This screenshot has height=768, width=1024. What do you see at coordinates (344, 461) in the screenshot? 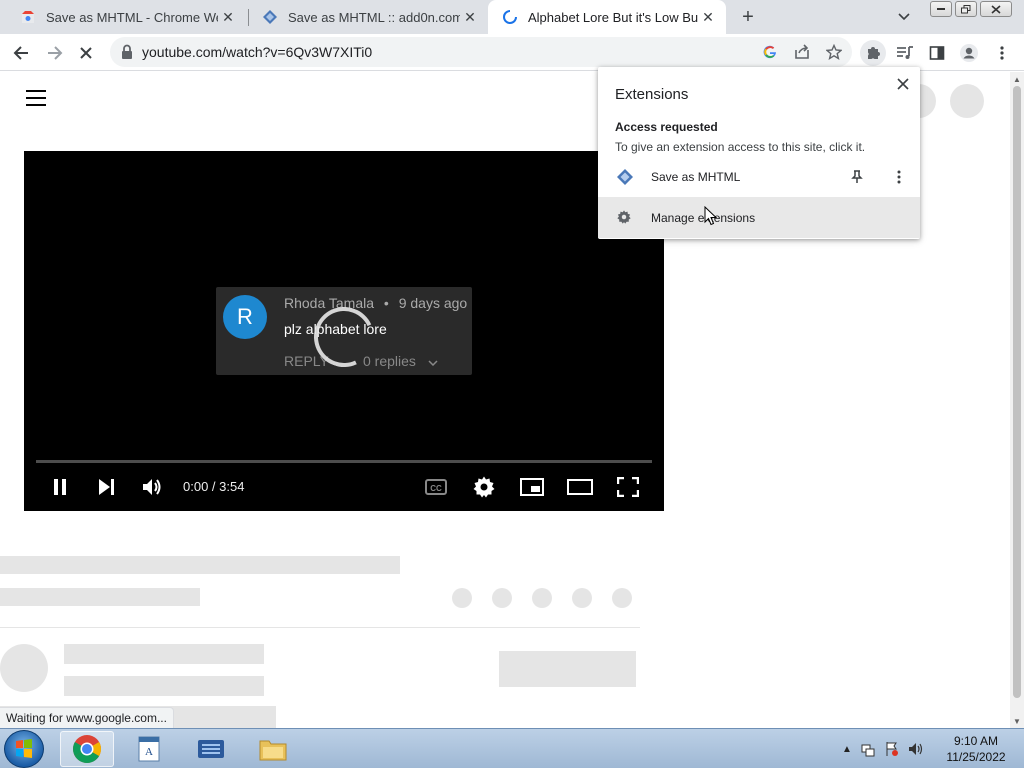
I see `progress-bar` at bounding box center [344, 461].